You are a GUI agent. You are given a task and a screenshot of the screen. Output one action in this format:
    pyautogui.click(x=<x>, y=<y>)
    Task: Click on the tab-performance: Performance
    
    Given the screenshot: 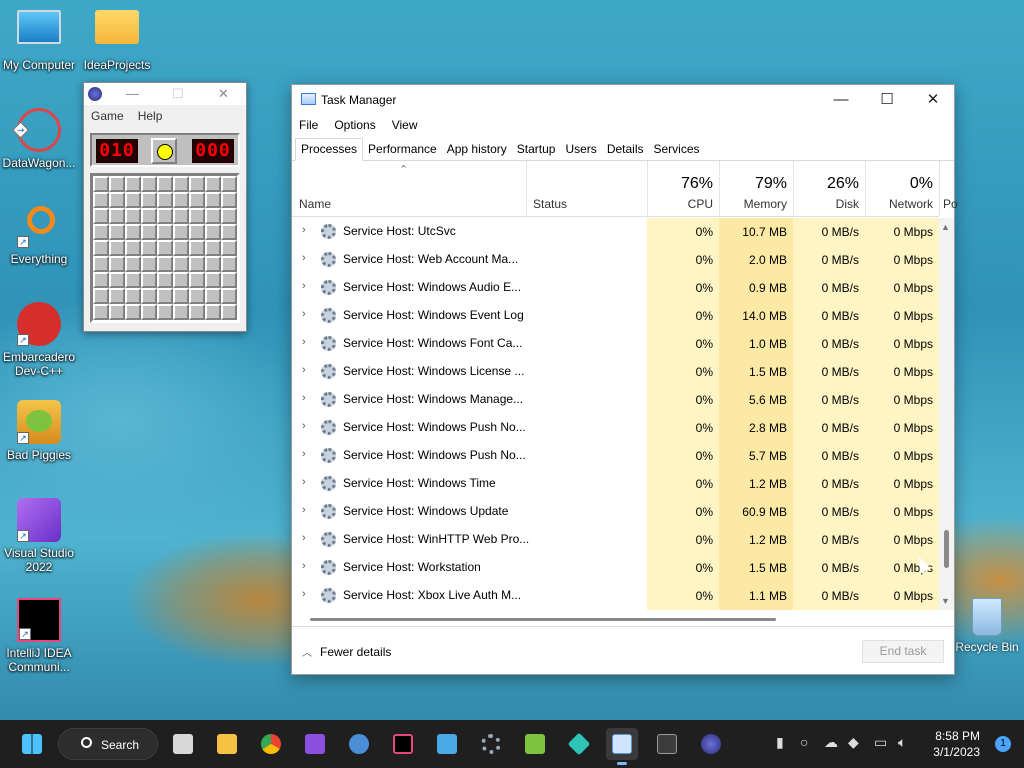 What is the action you would take?
    pyautogui.click(x=402, y=151)
    